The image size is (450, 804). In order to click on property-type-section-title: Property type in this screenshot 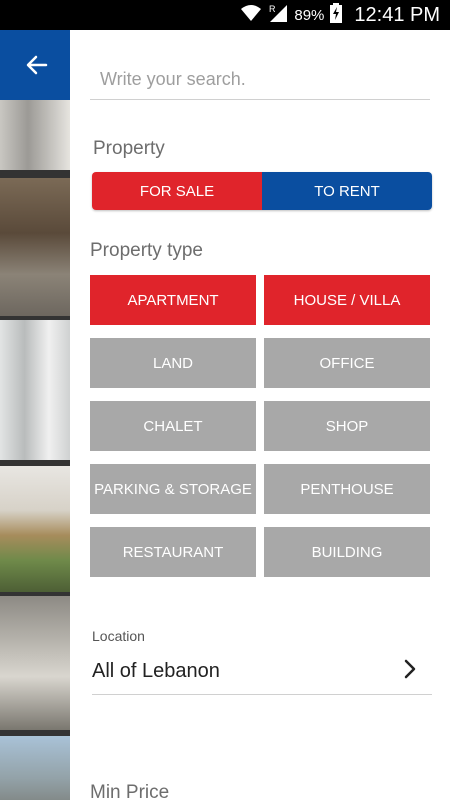, I will do `click(146, 250)`.